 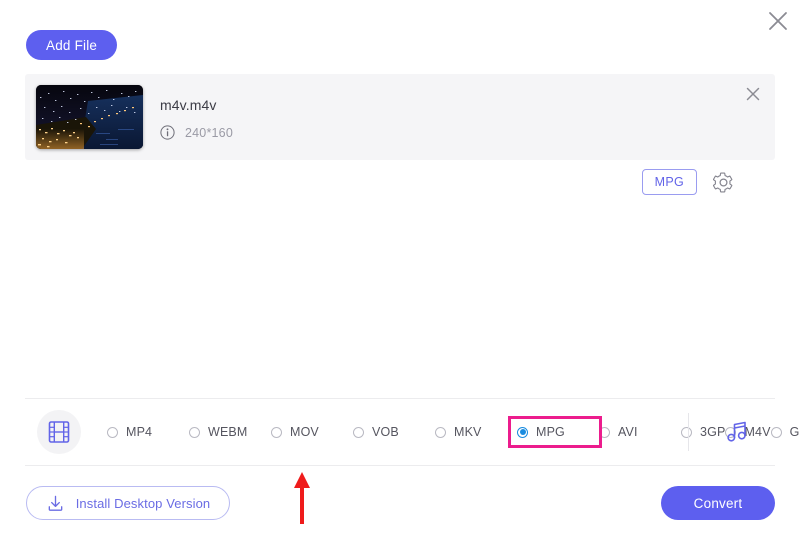 What do you see at coordinates (55, 503) in the screenshot?
I see `download-icon` at bounding box center [55, 503].